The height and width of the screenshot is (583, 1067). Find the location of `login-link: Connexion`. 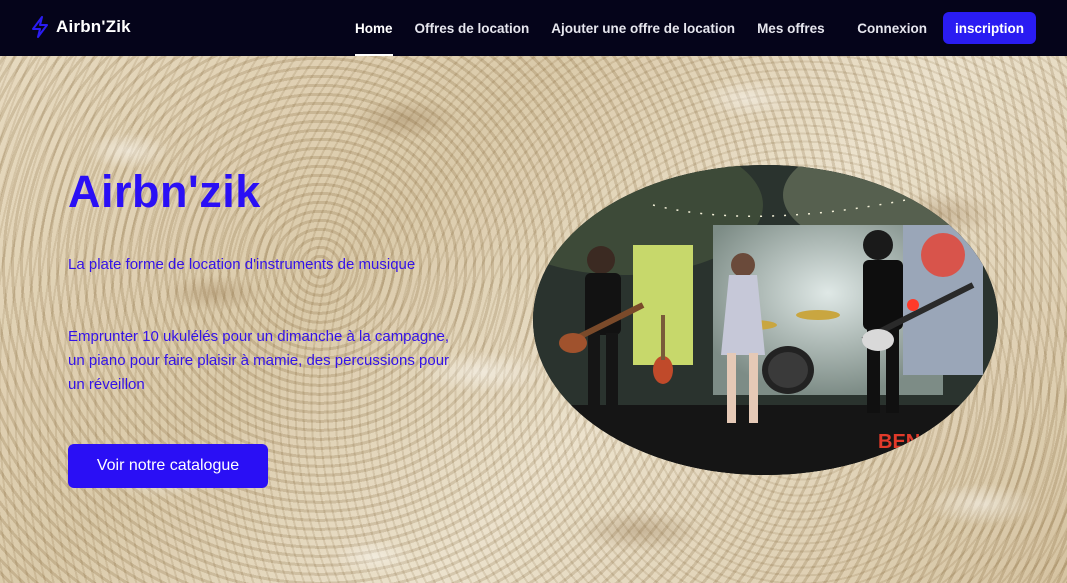

login-link: Connexion is located at coordinates (892, 28).